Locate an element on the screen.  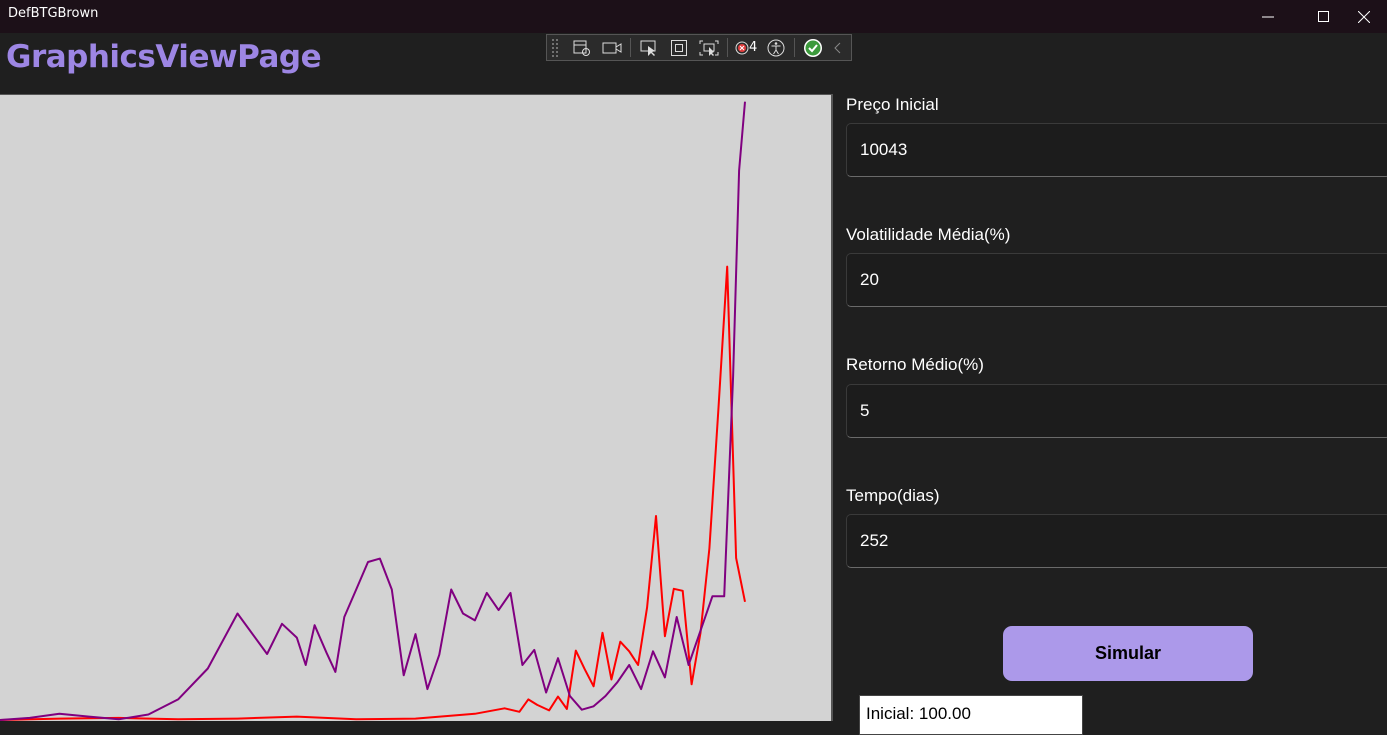
close-button is located at coordinates (1364, 16).